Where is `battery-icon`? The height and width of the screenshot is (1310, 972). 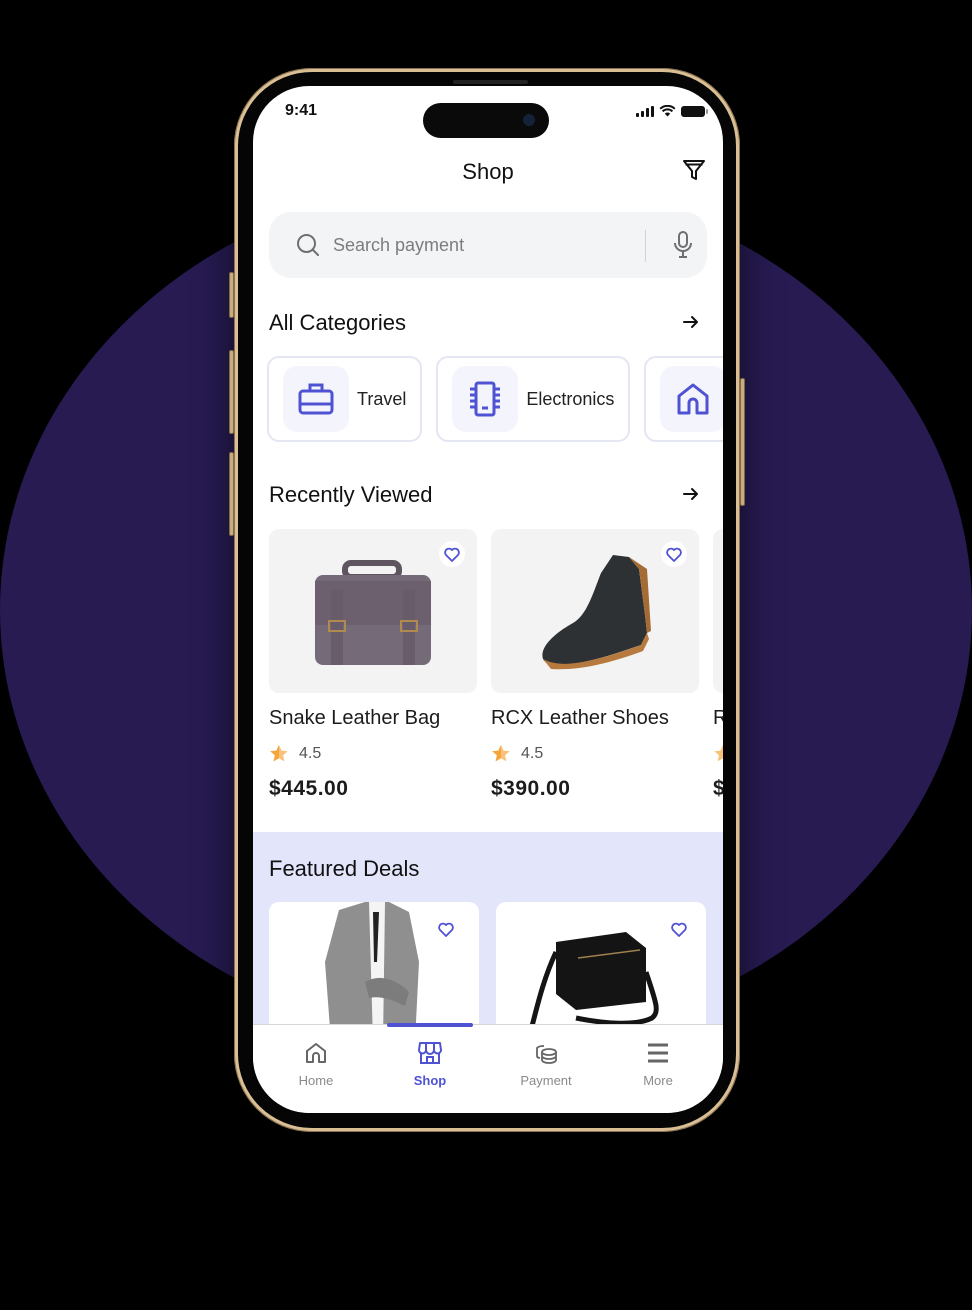
battery-icon is located at coordinates (694, 111).